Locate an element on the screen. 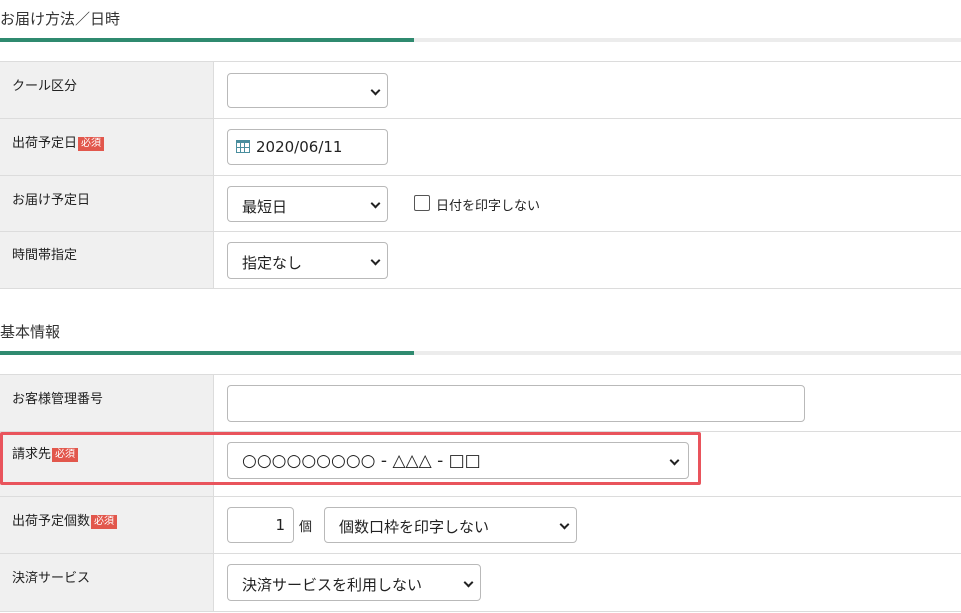  ship-date-input: 2020/06/11 is located at coordinates (307, 147).